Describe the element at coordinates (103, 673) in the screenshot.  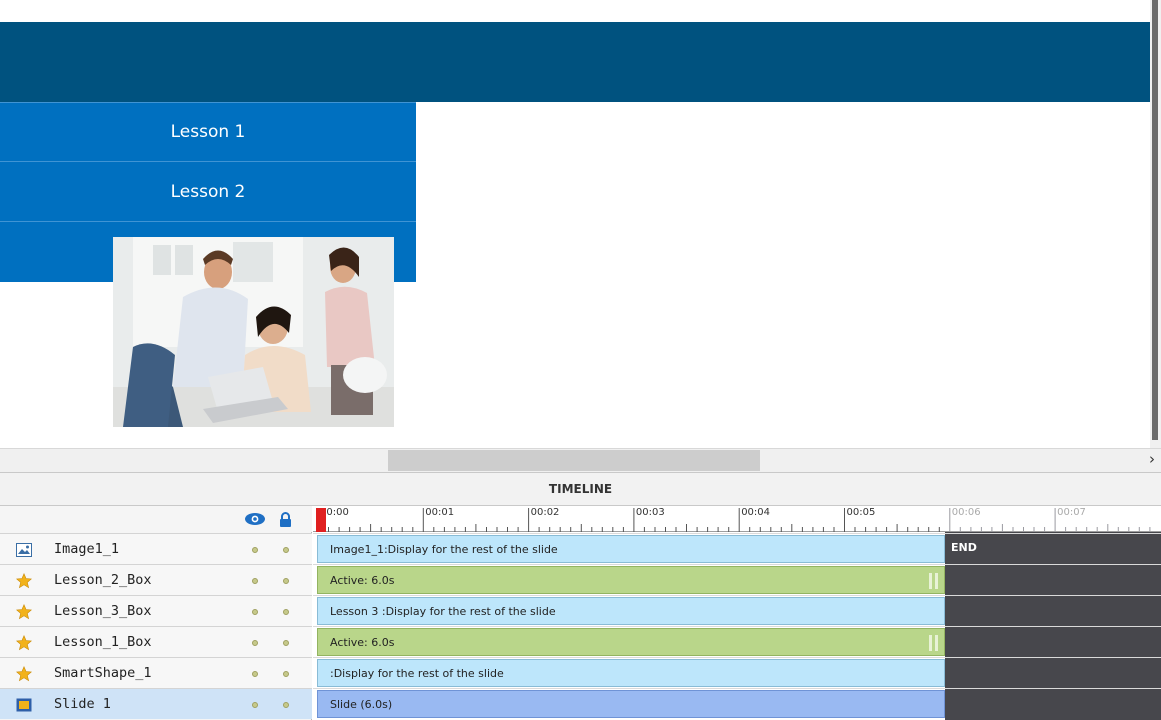
I see `layer-name: SmartShape_1` at that location.